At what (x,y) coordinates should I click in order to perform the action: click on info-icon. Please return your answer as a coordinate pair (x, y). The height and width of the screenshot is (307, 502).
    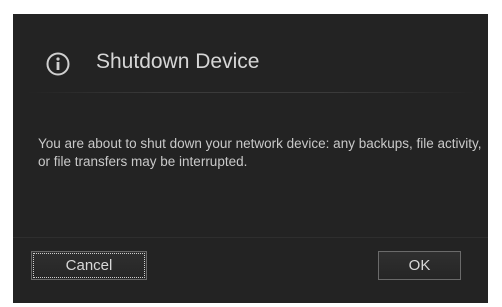
    Looking at the image, I should click on (58, 64).